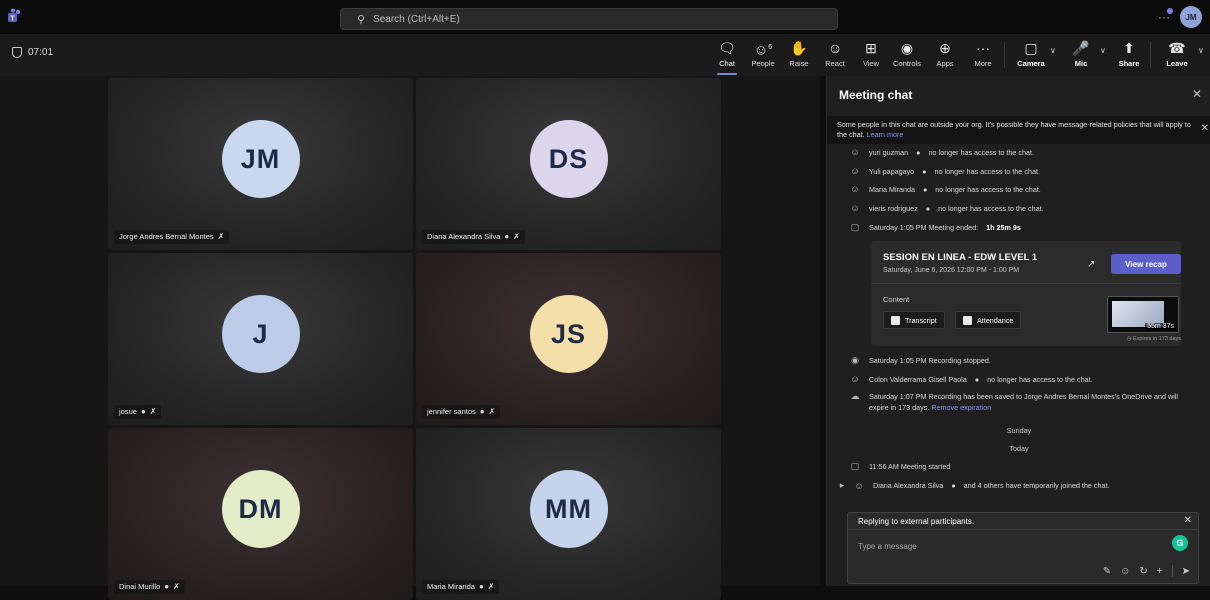 The image size is (1210, 600). I want to click on participant-avatar: DM, so click(260, 509).